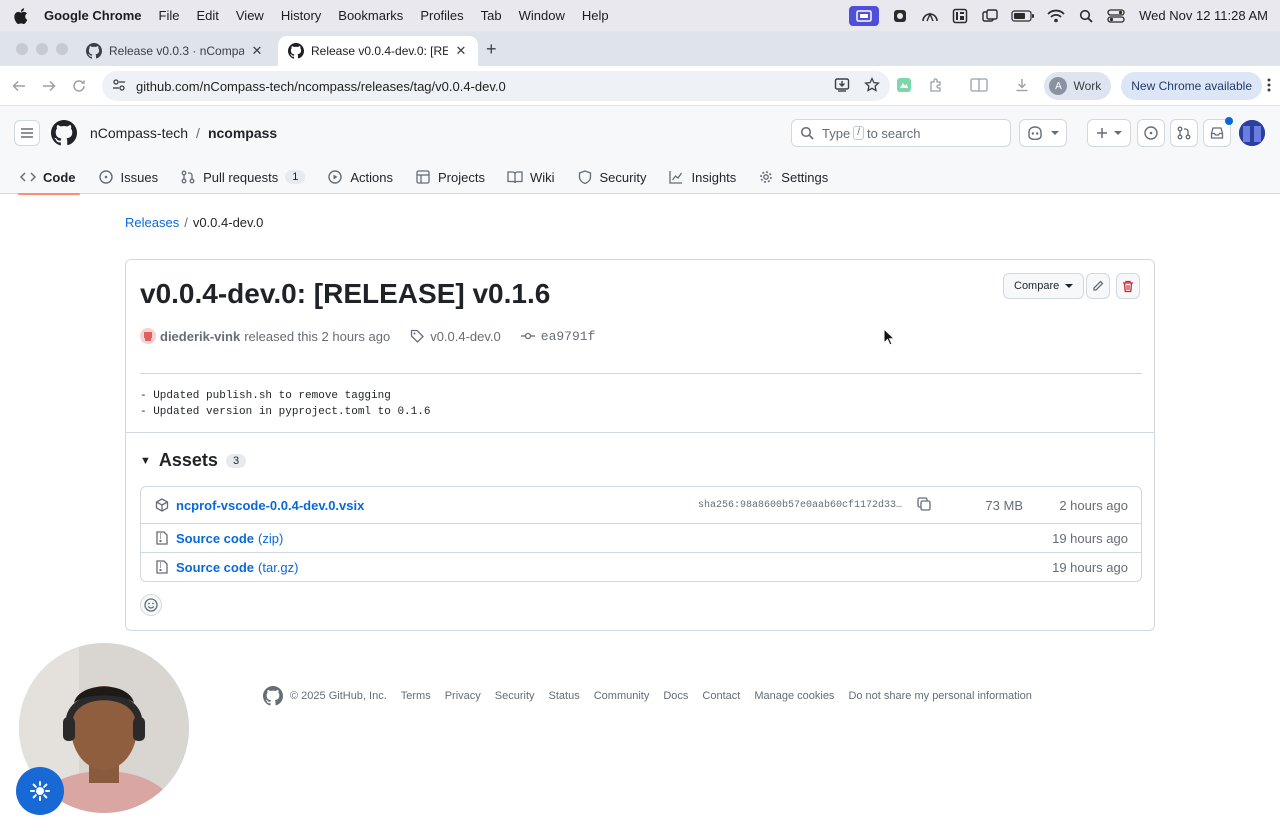 This screenshot has height=831, width=1280. What do you see at coordinates (463, 696) in the screenshot?
I see `footer-link-privacy: Privacy` at bounding box center [463, 696].